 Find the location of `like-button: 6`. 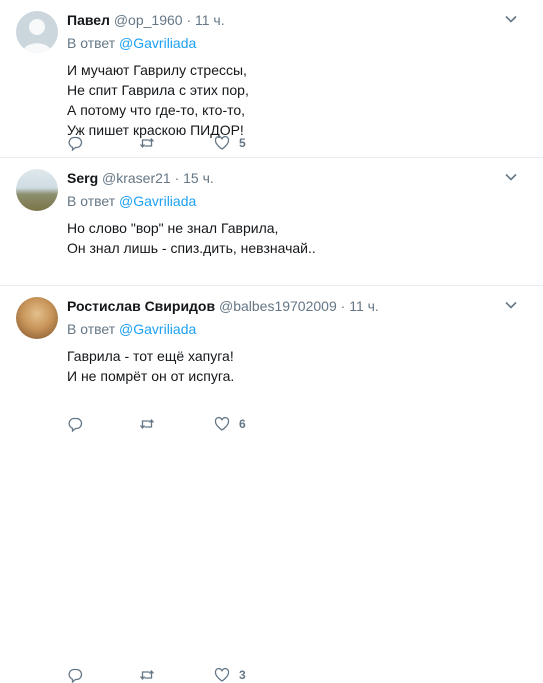

like-button: 6 is located at coordinates (230, 424).